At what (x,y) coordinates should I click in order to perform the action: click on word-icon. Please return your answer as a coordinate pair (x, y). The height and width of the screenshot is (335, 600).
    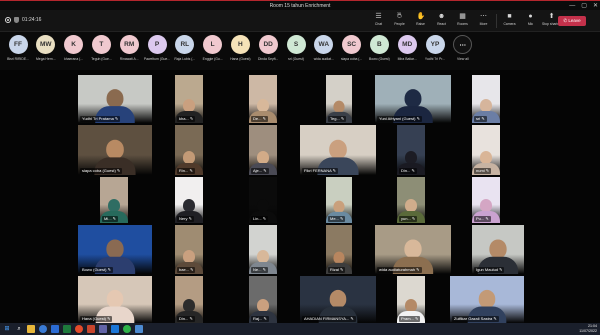
    Looking at the image, I should click on (55, 329).